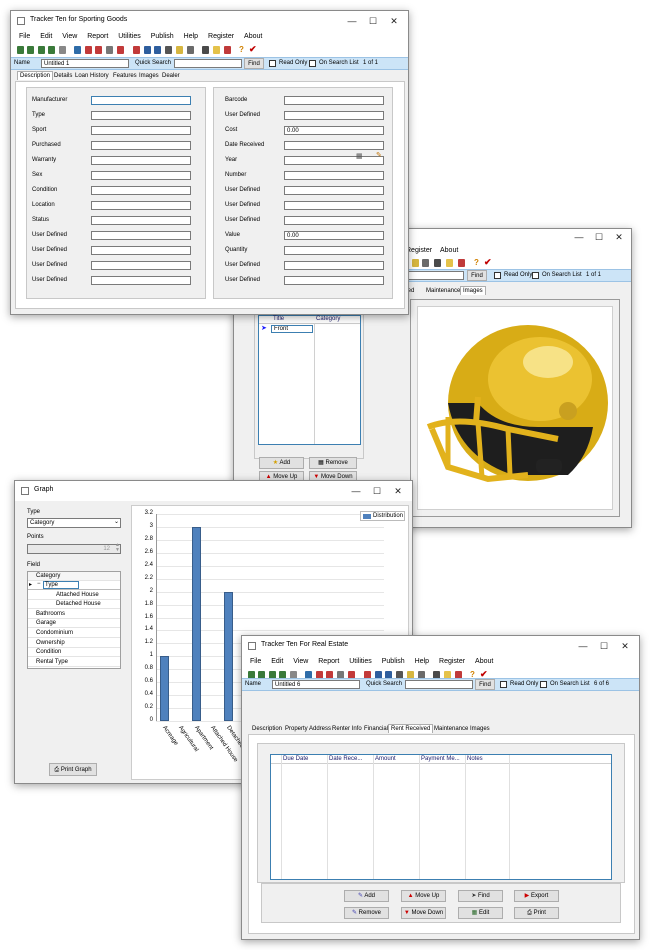 This screenshot has height=950, width=650. I want to click on field-tree-row: Attached House, so click(74, 595).